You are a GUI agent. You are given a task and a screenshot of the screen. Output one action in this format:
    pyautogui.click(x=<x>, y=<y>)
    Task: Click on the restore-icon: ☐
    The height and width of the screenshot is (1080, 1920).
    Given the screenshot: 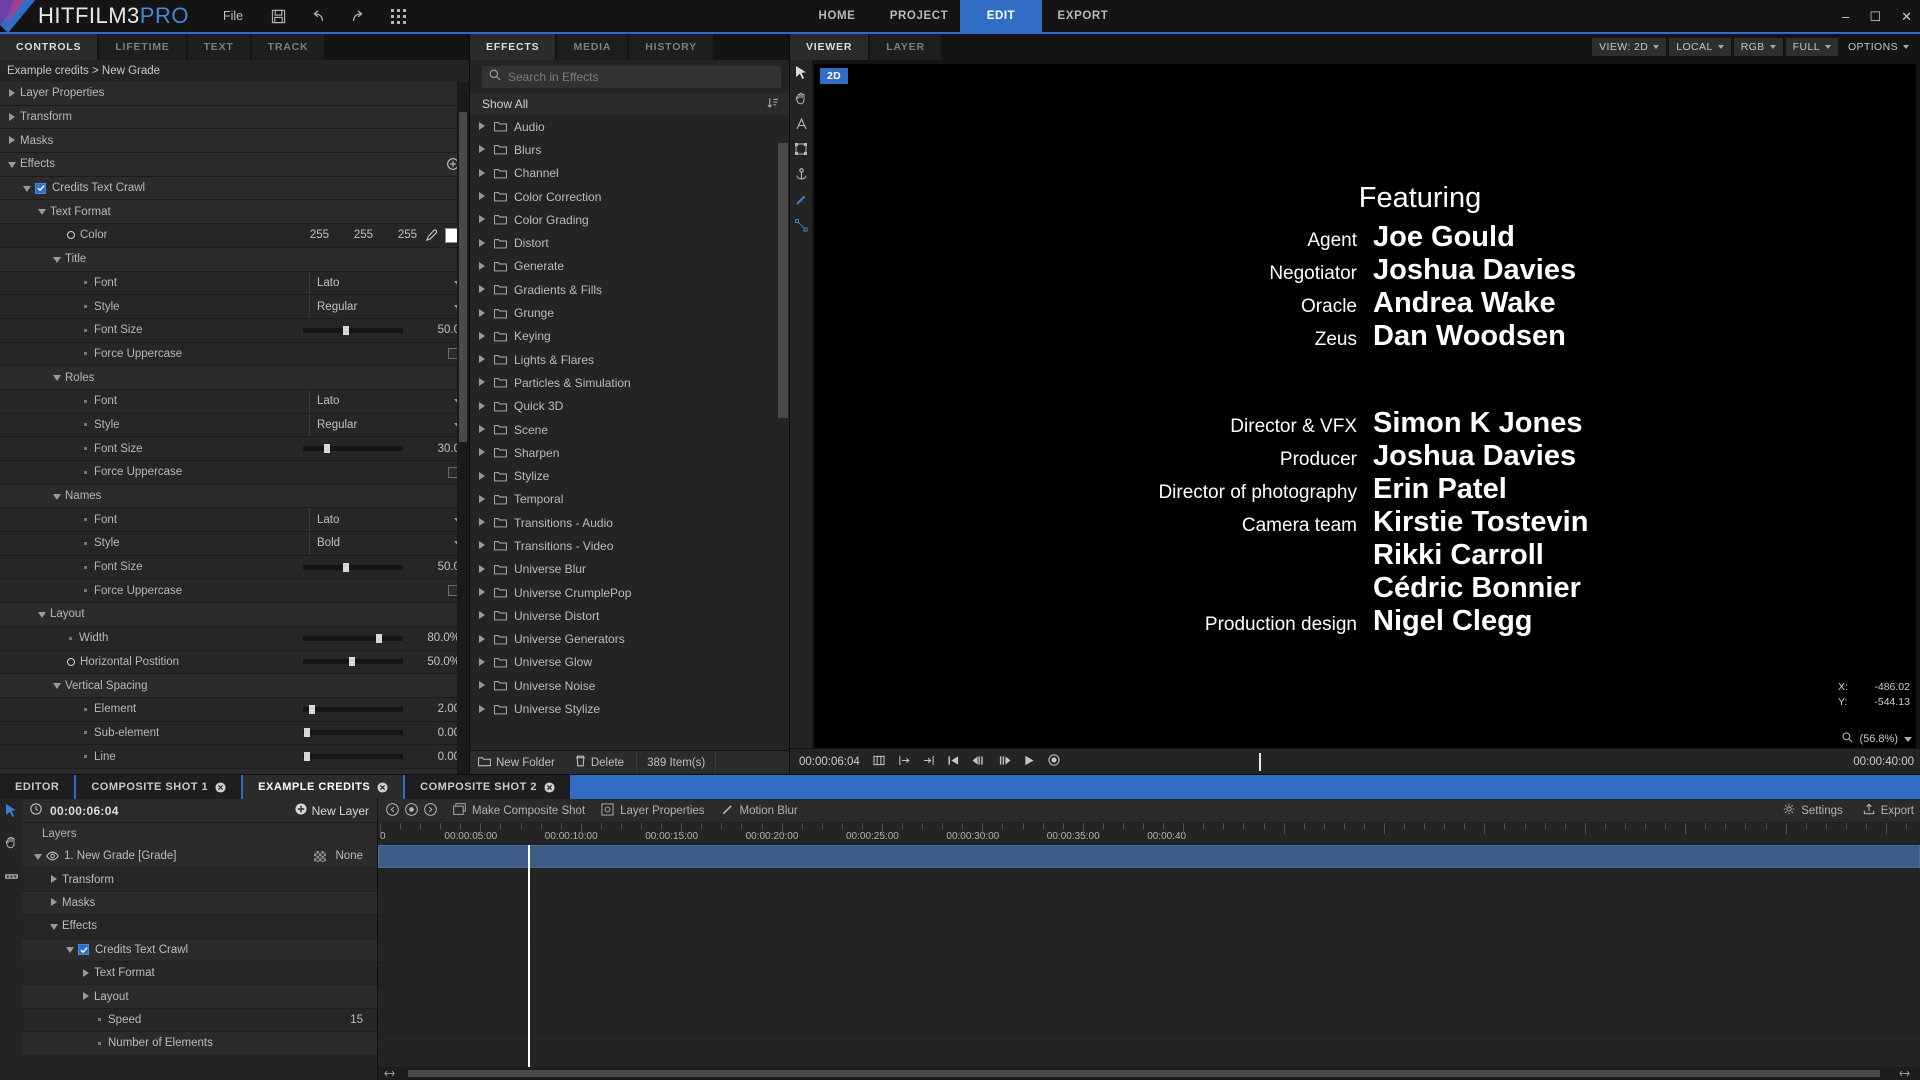 What is the action you would take?
    pyautogui.click(x=1875, y=16)
    